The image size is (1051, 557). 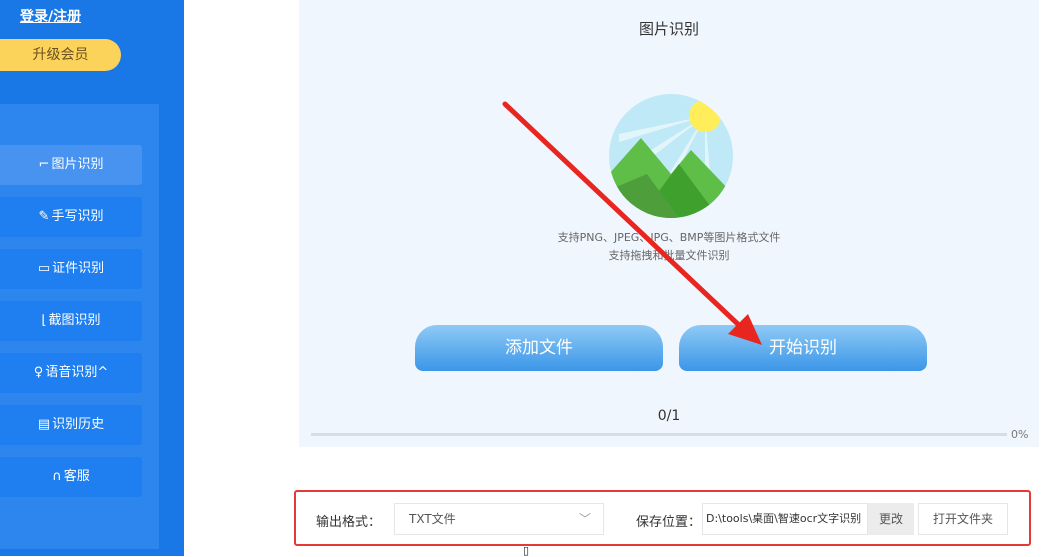 I want to click on progress-bar, so click(x=659, y=434).